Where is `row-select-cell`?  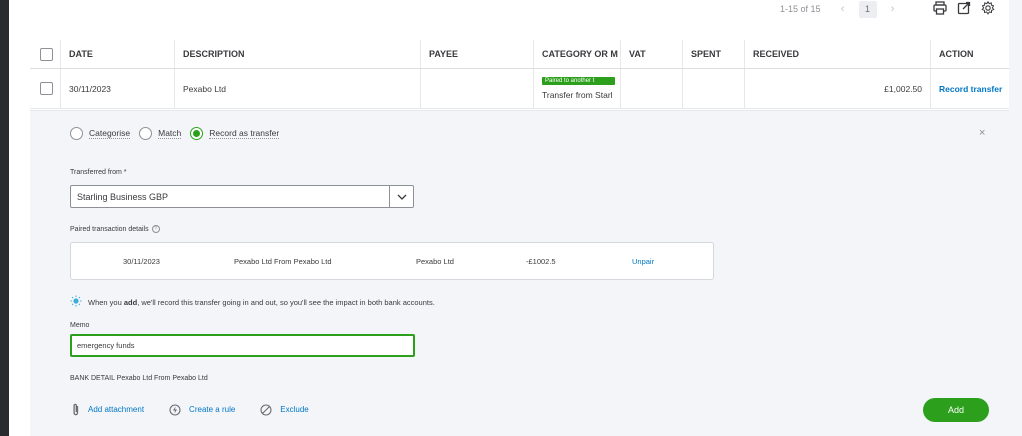
row-select-cell is located at coordinates (45, 88).